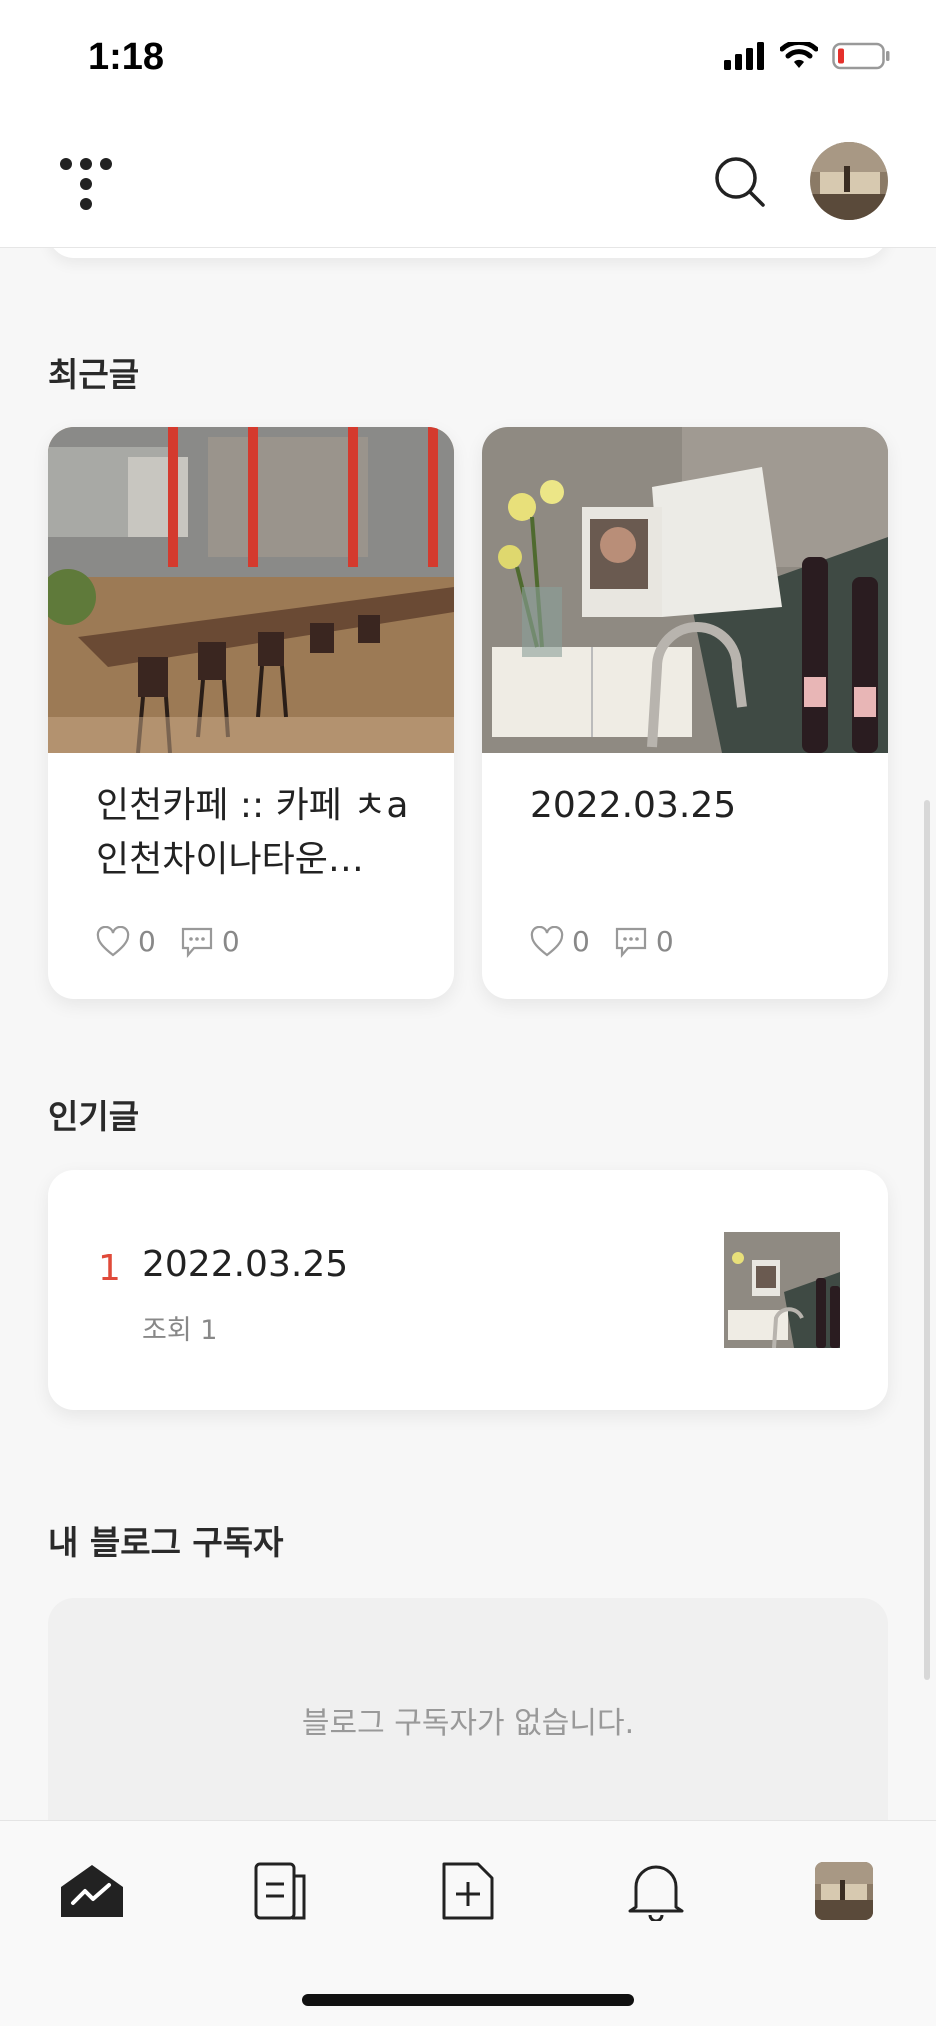  What do you see at coordinates (740, 182) in the screenshot?
I see `search-icon` at bounding box center [740, 182].